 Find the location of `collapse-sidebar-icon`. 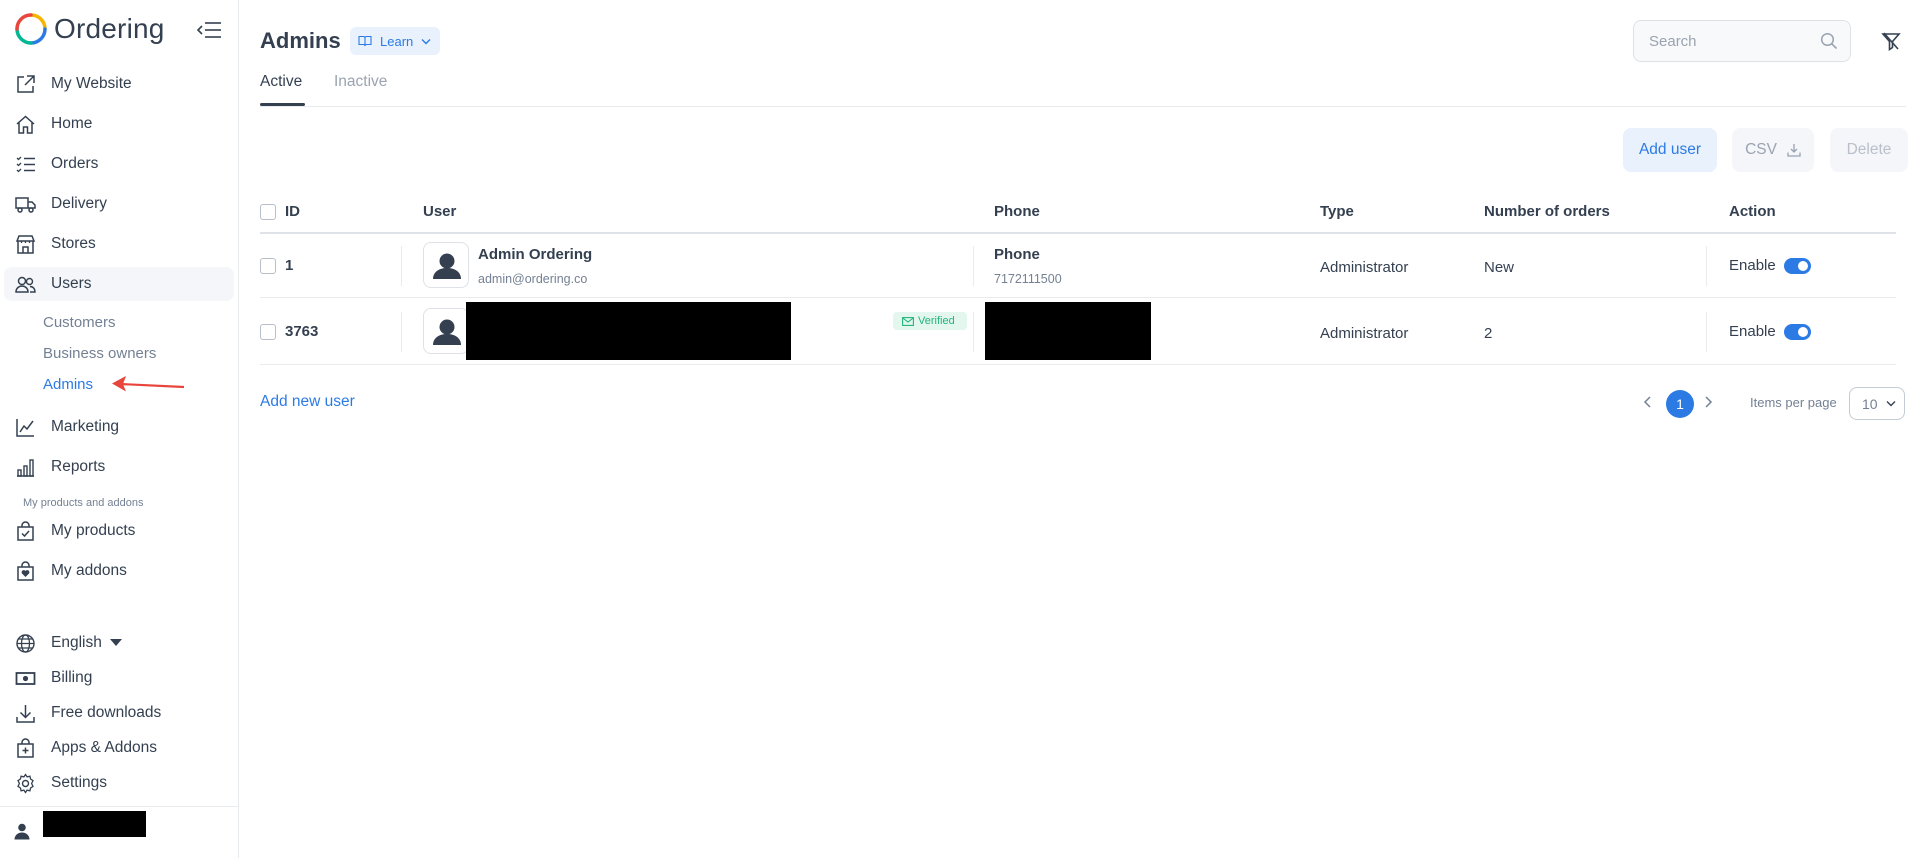

collapse-sidebar-icon is located at coordinates (209, 30).